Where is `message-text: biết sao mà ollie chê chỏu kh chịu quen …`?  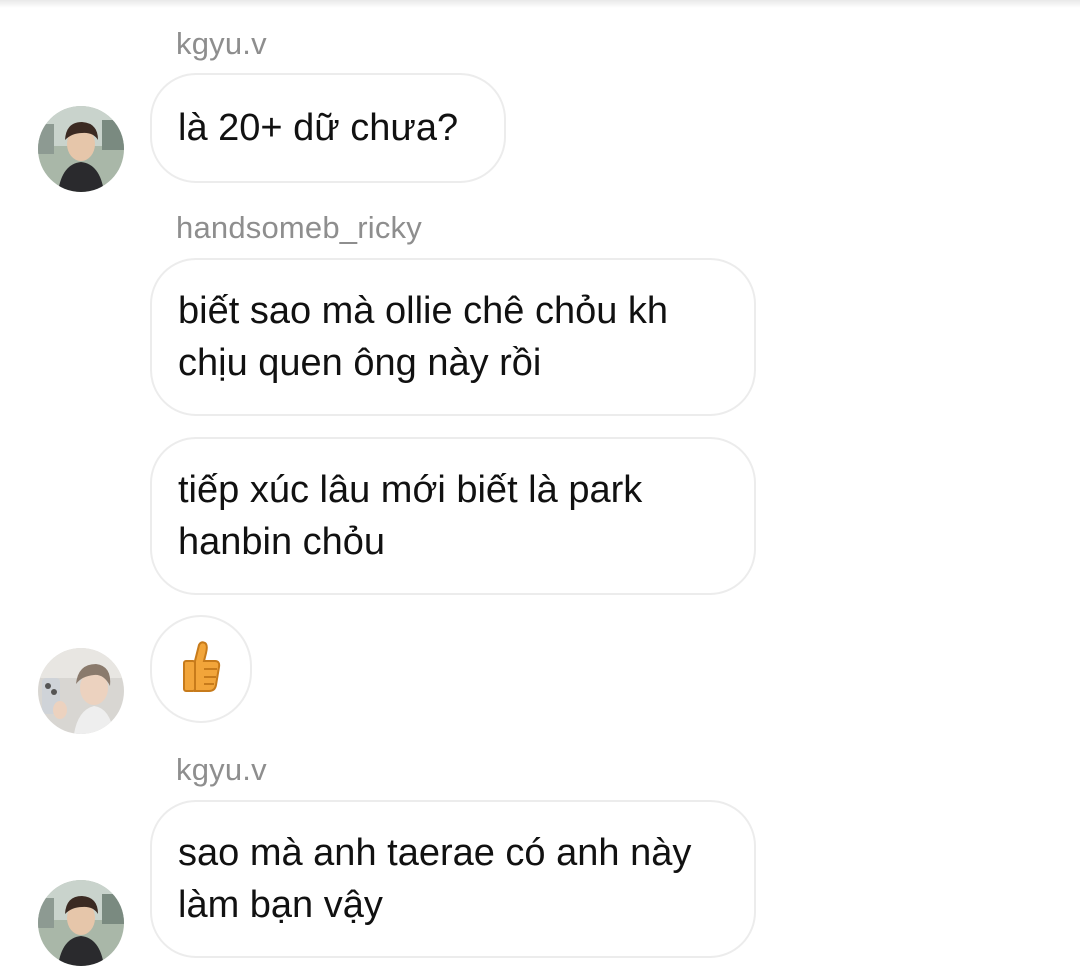
message-text: biết sao mà ollie chê chỏu kh chịu quen … is located at coordinates (423, 337).